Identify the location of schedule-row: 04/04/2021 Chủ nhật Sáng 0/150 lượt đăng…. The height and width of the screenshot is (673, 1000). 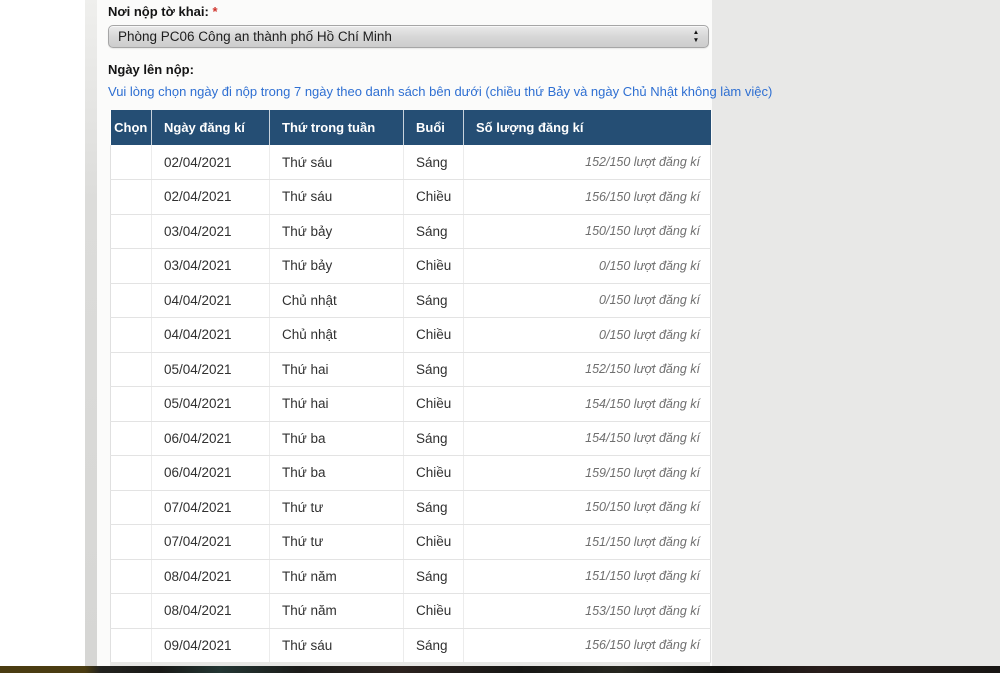
(410, 300).